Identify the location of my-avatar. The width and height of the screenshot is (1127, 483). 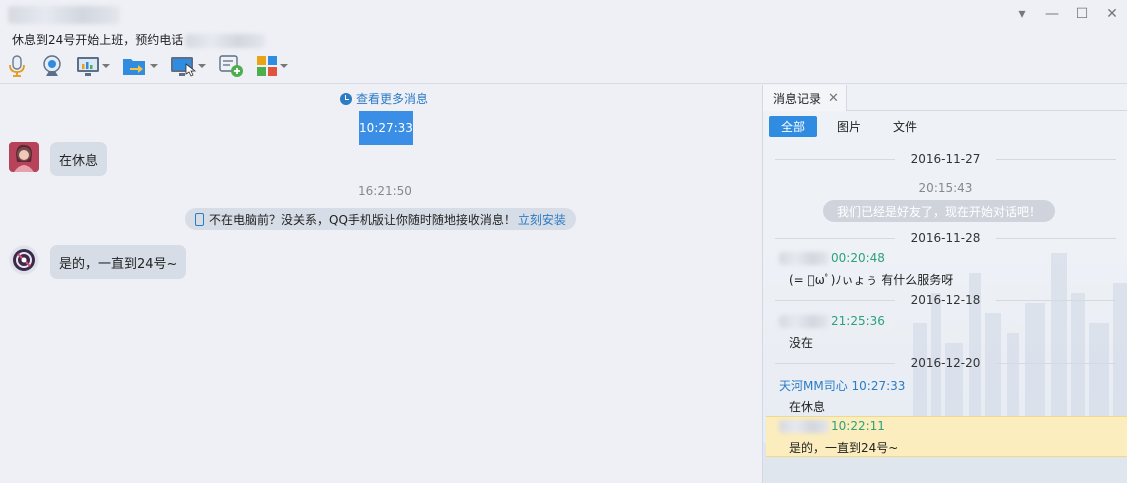
(24, 260).